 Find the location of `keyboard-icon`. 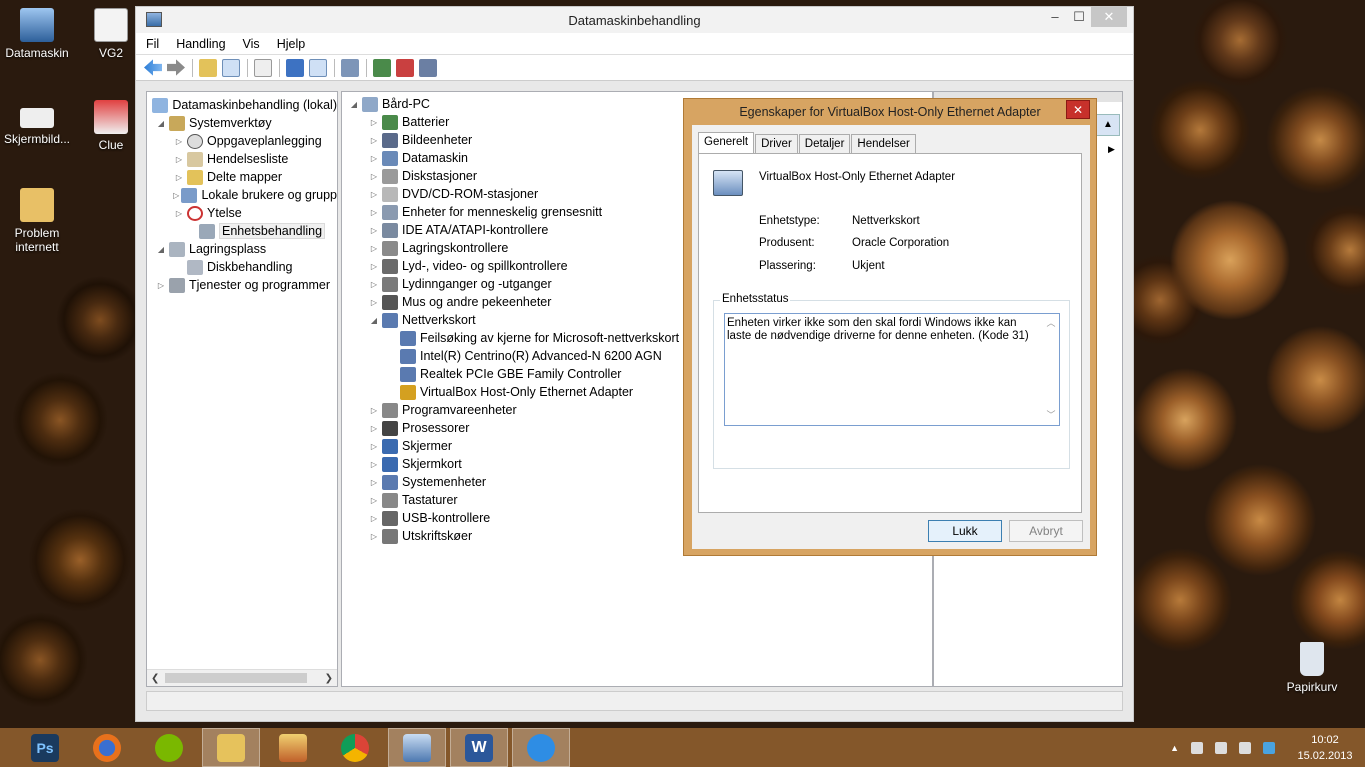

keyboard-icon is located at coordinates (390, 500).